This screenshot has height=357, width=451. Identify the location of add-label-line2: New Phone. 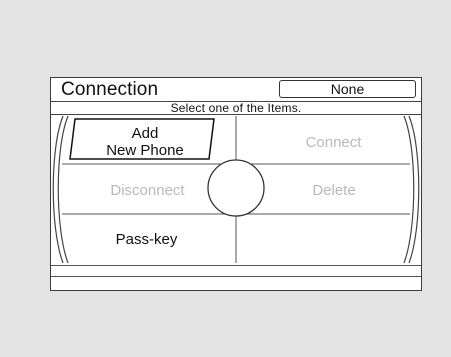
(145, 150).